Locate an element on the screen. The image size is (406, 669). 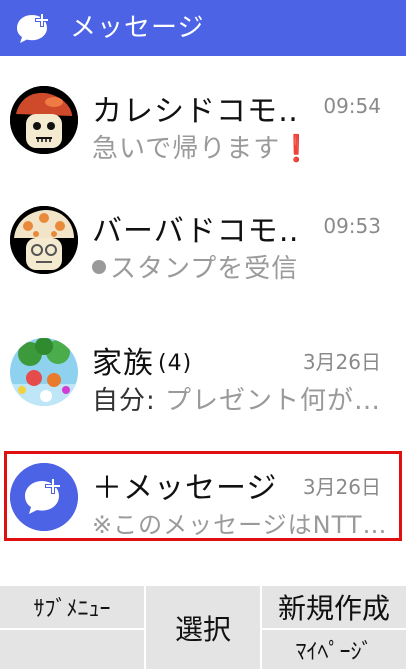
thread-time: 09:53 is located at coordinates (352, 226).